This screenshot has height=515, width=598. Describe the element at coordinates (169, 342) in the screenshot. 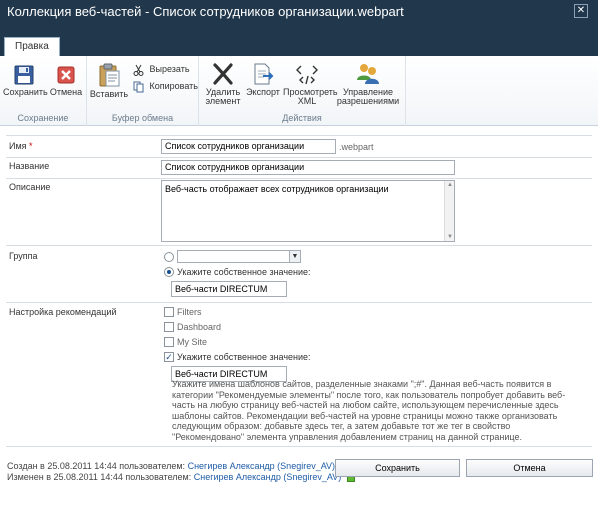

I see `mysite-checkbox` at that location.